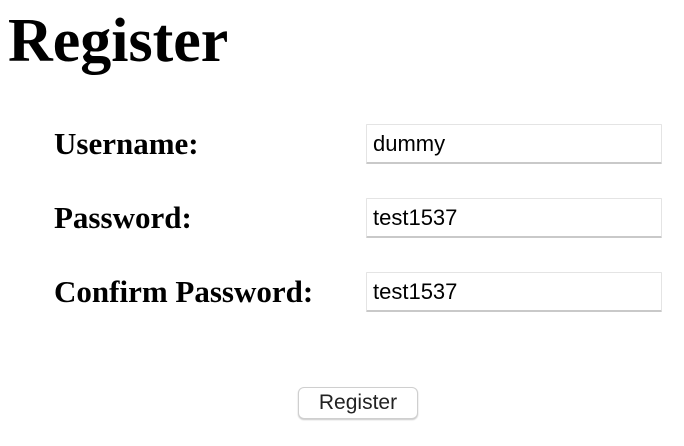  What do you see at coordinates (118, 41) in the screenshot?
I see `page-title: Register` at bounding box center [118, 41].